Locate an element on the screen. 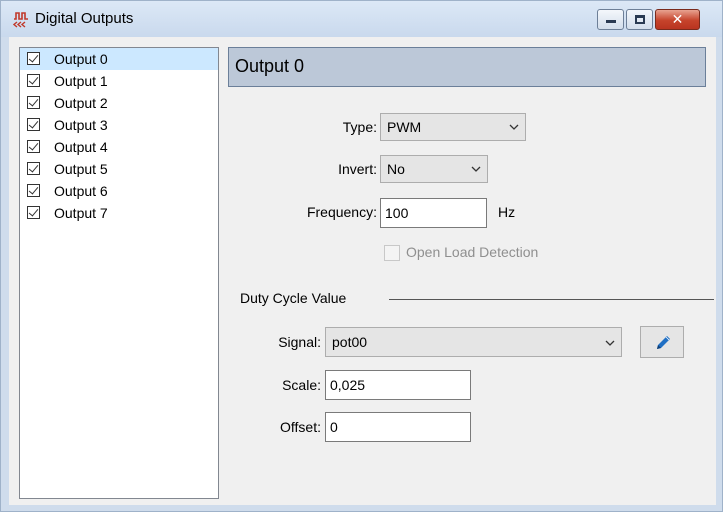  minimize-button is located at coordinates (610, 19).